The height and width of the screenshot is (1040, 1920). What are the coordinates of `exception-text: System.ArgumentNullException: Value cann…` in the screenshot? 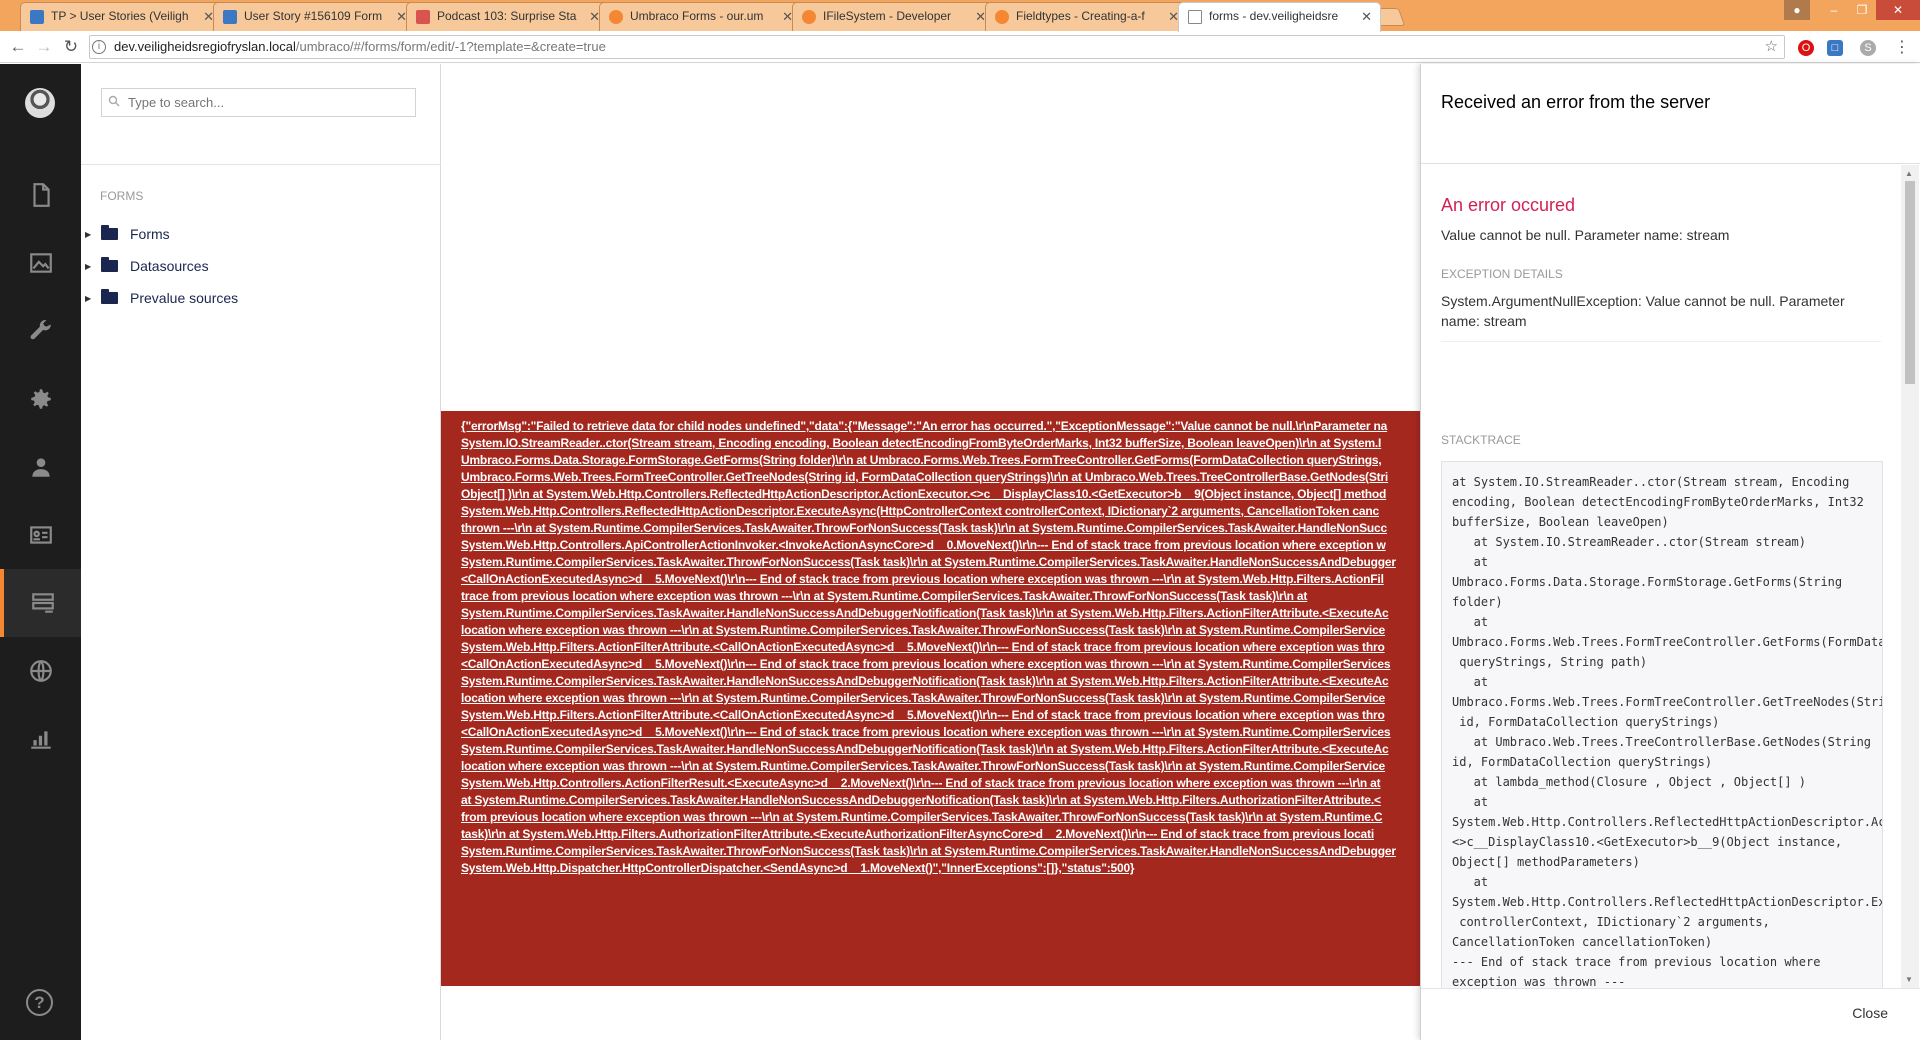 It's located at (1643, 311).